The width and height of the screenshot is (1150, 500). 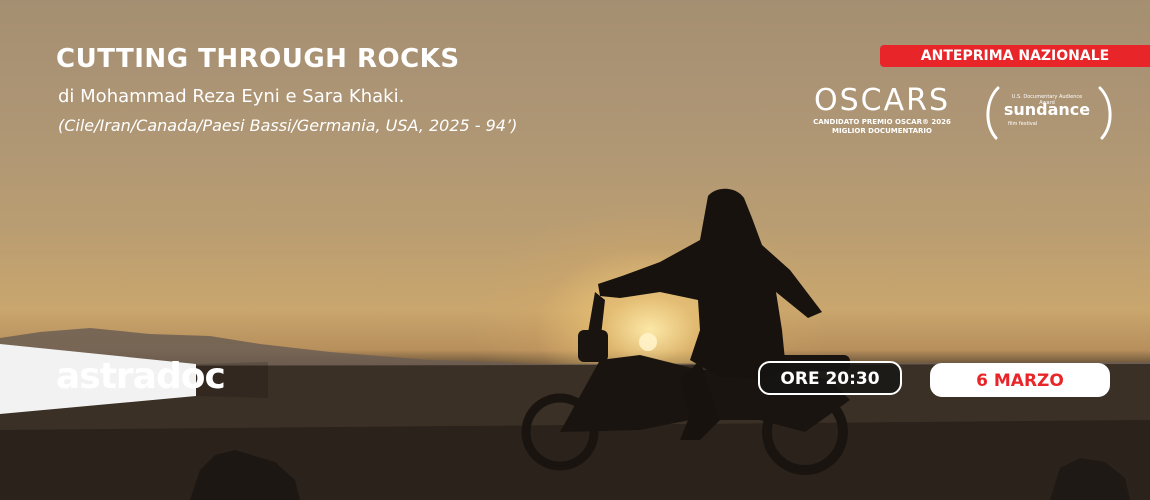 I want to click on film-title: CUTTING THROUGH ROCKS, so click(x=258, y=59).